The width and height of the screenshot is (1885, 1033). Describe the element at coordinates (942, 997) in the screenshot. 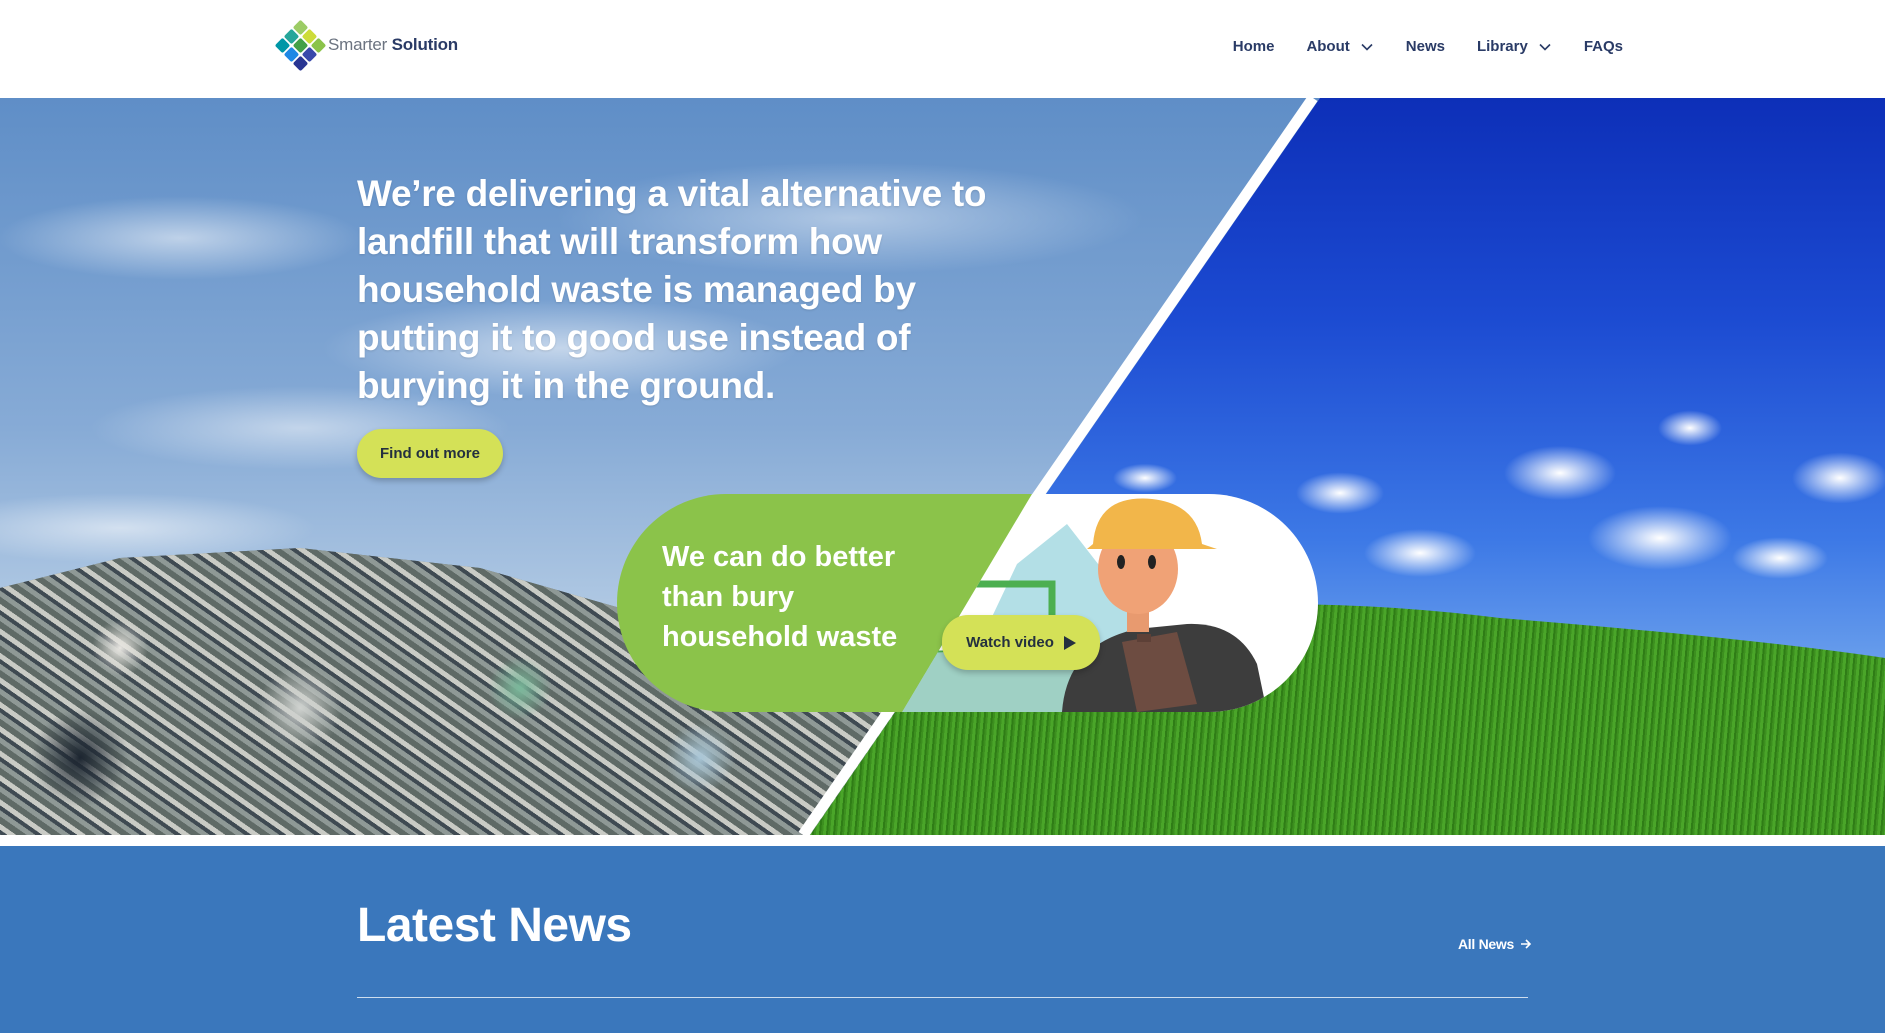

I see `news-divider` at that location.